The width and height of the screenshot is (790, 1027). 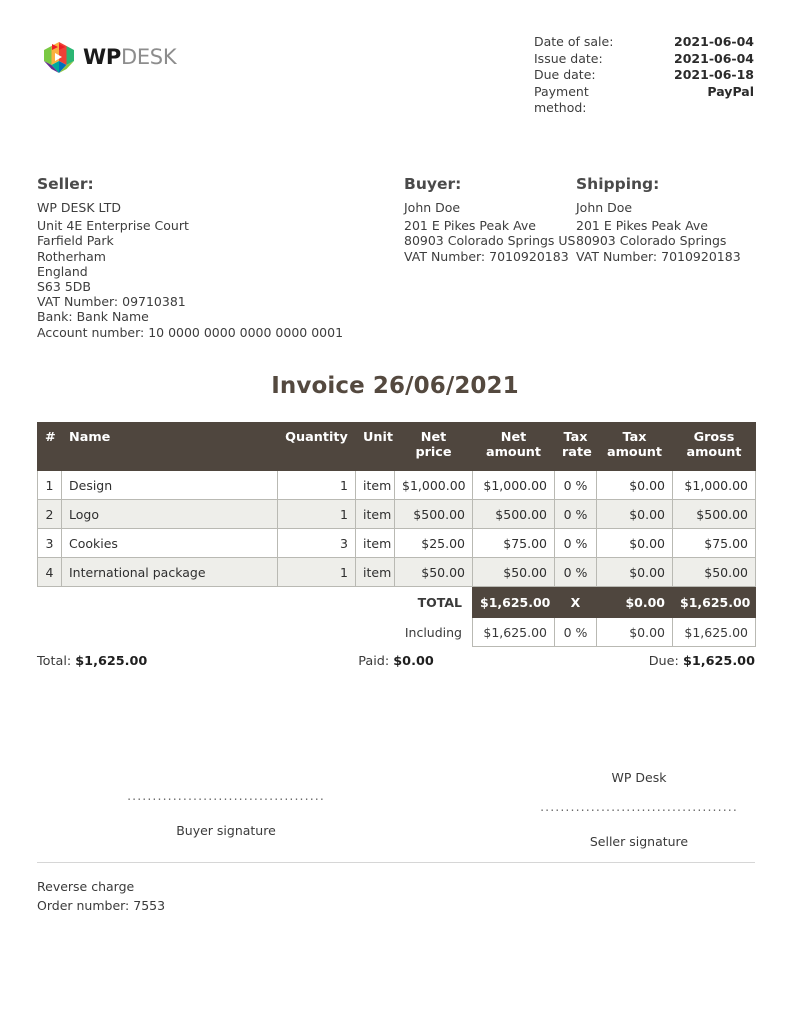 I want to click on meta-value-issue-date: 2021-06-04, so click(x=714, y=58).